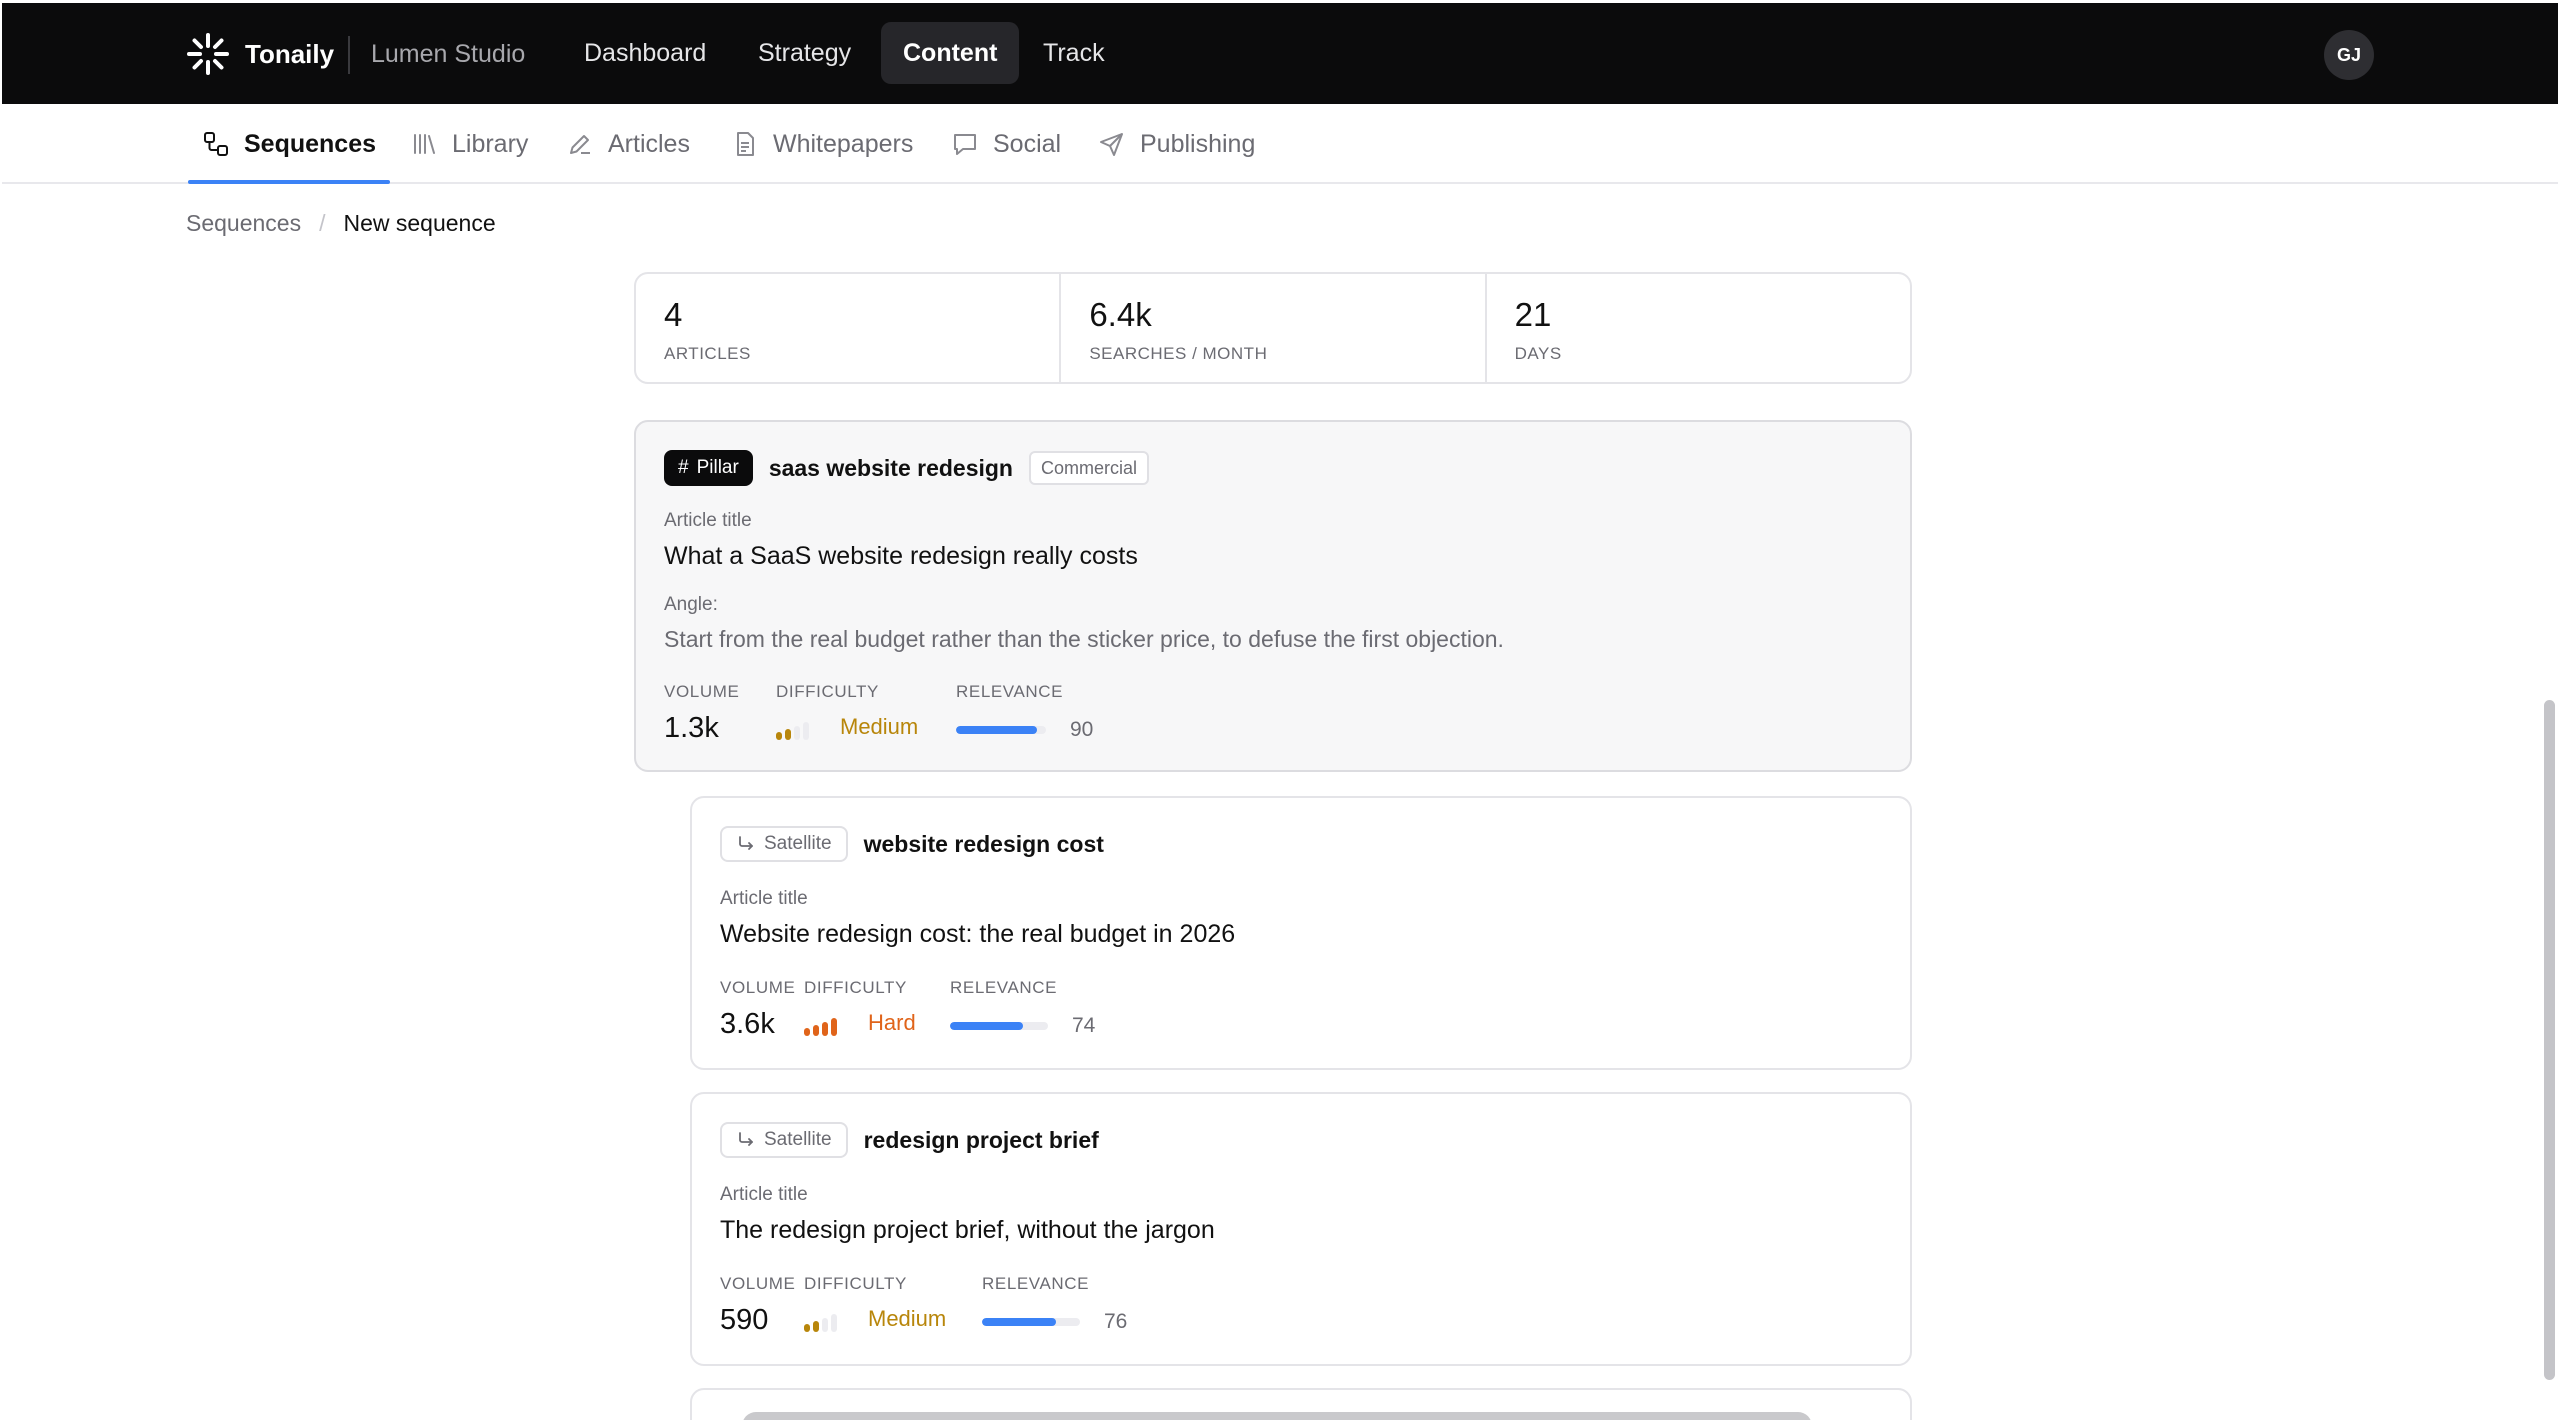 This screenshot has height=1420, width=2560. I want to click on angle-label: Angle:, so click(691, 604).